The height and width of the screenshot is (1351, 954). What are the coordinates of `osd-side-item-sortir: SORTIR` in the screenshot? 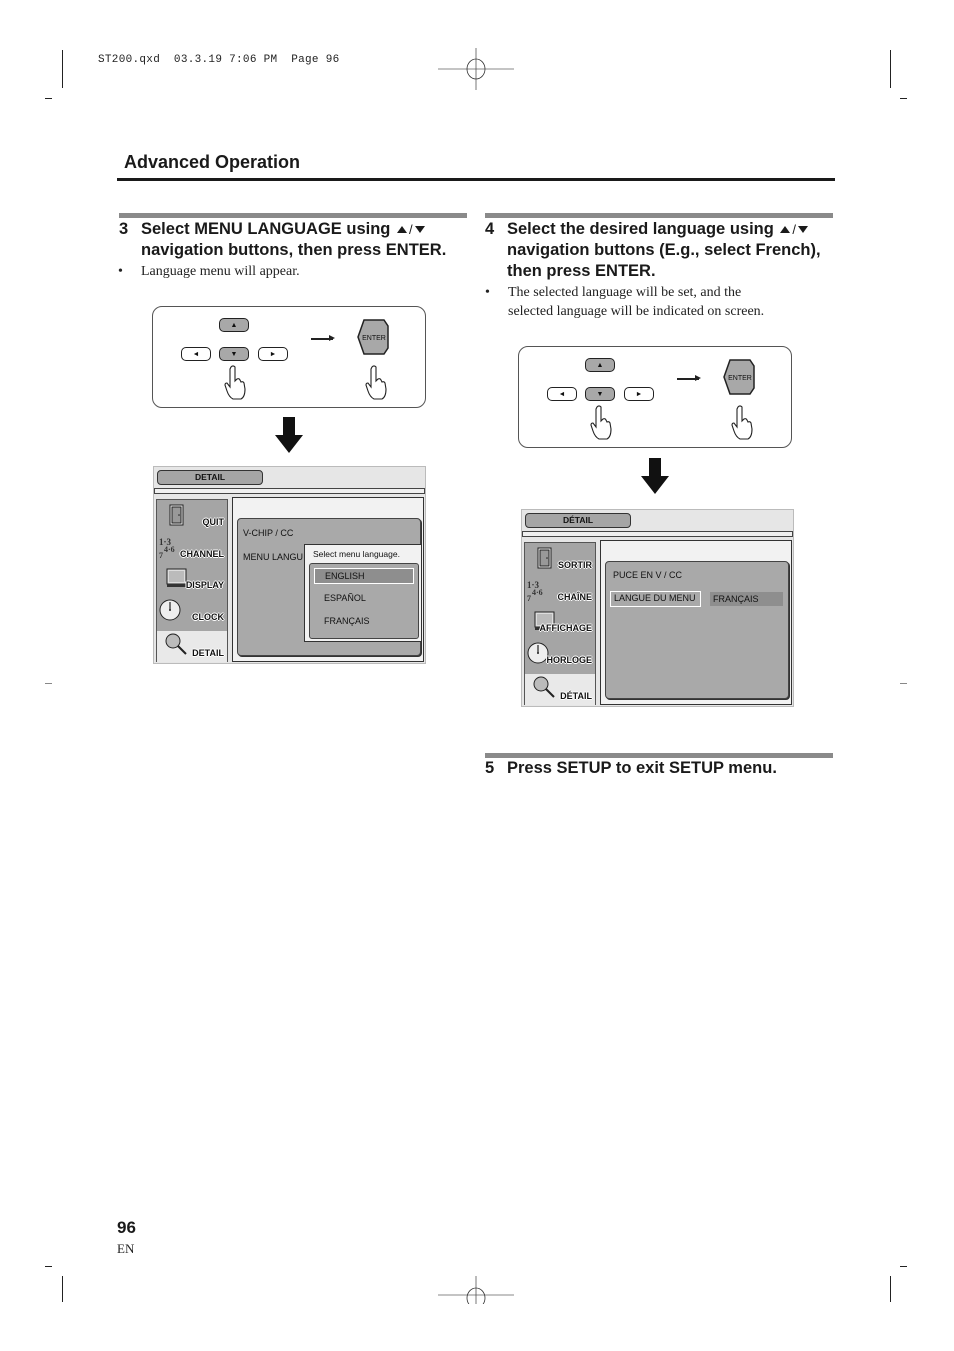 It's located at (560, 558).